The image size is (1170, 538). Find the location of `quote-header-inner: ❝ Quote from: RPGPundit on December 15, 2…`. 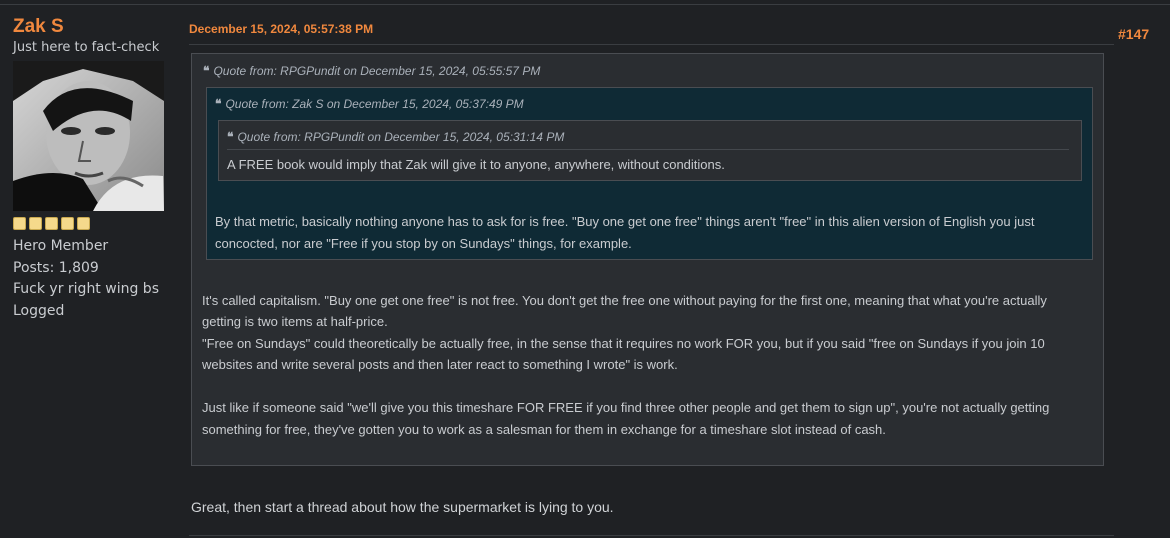

quote-header-inner: ❝ Quote from: RPGPundit on December 15, 2… is located at coordinates (395, 137).